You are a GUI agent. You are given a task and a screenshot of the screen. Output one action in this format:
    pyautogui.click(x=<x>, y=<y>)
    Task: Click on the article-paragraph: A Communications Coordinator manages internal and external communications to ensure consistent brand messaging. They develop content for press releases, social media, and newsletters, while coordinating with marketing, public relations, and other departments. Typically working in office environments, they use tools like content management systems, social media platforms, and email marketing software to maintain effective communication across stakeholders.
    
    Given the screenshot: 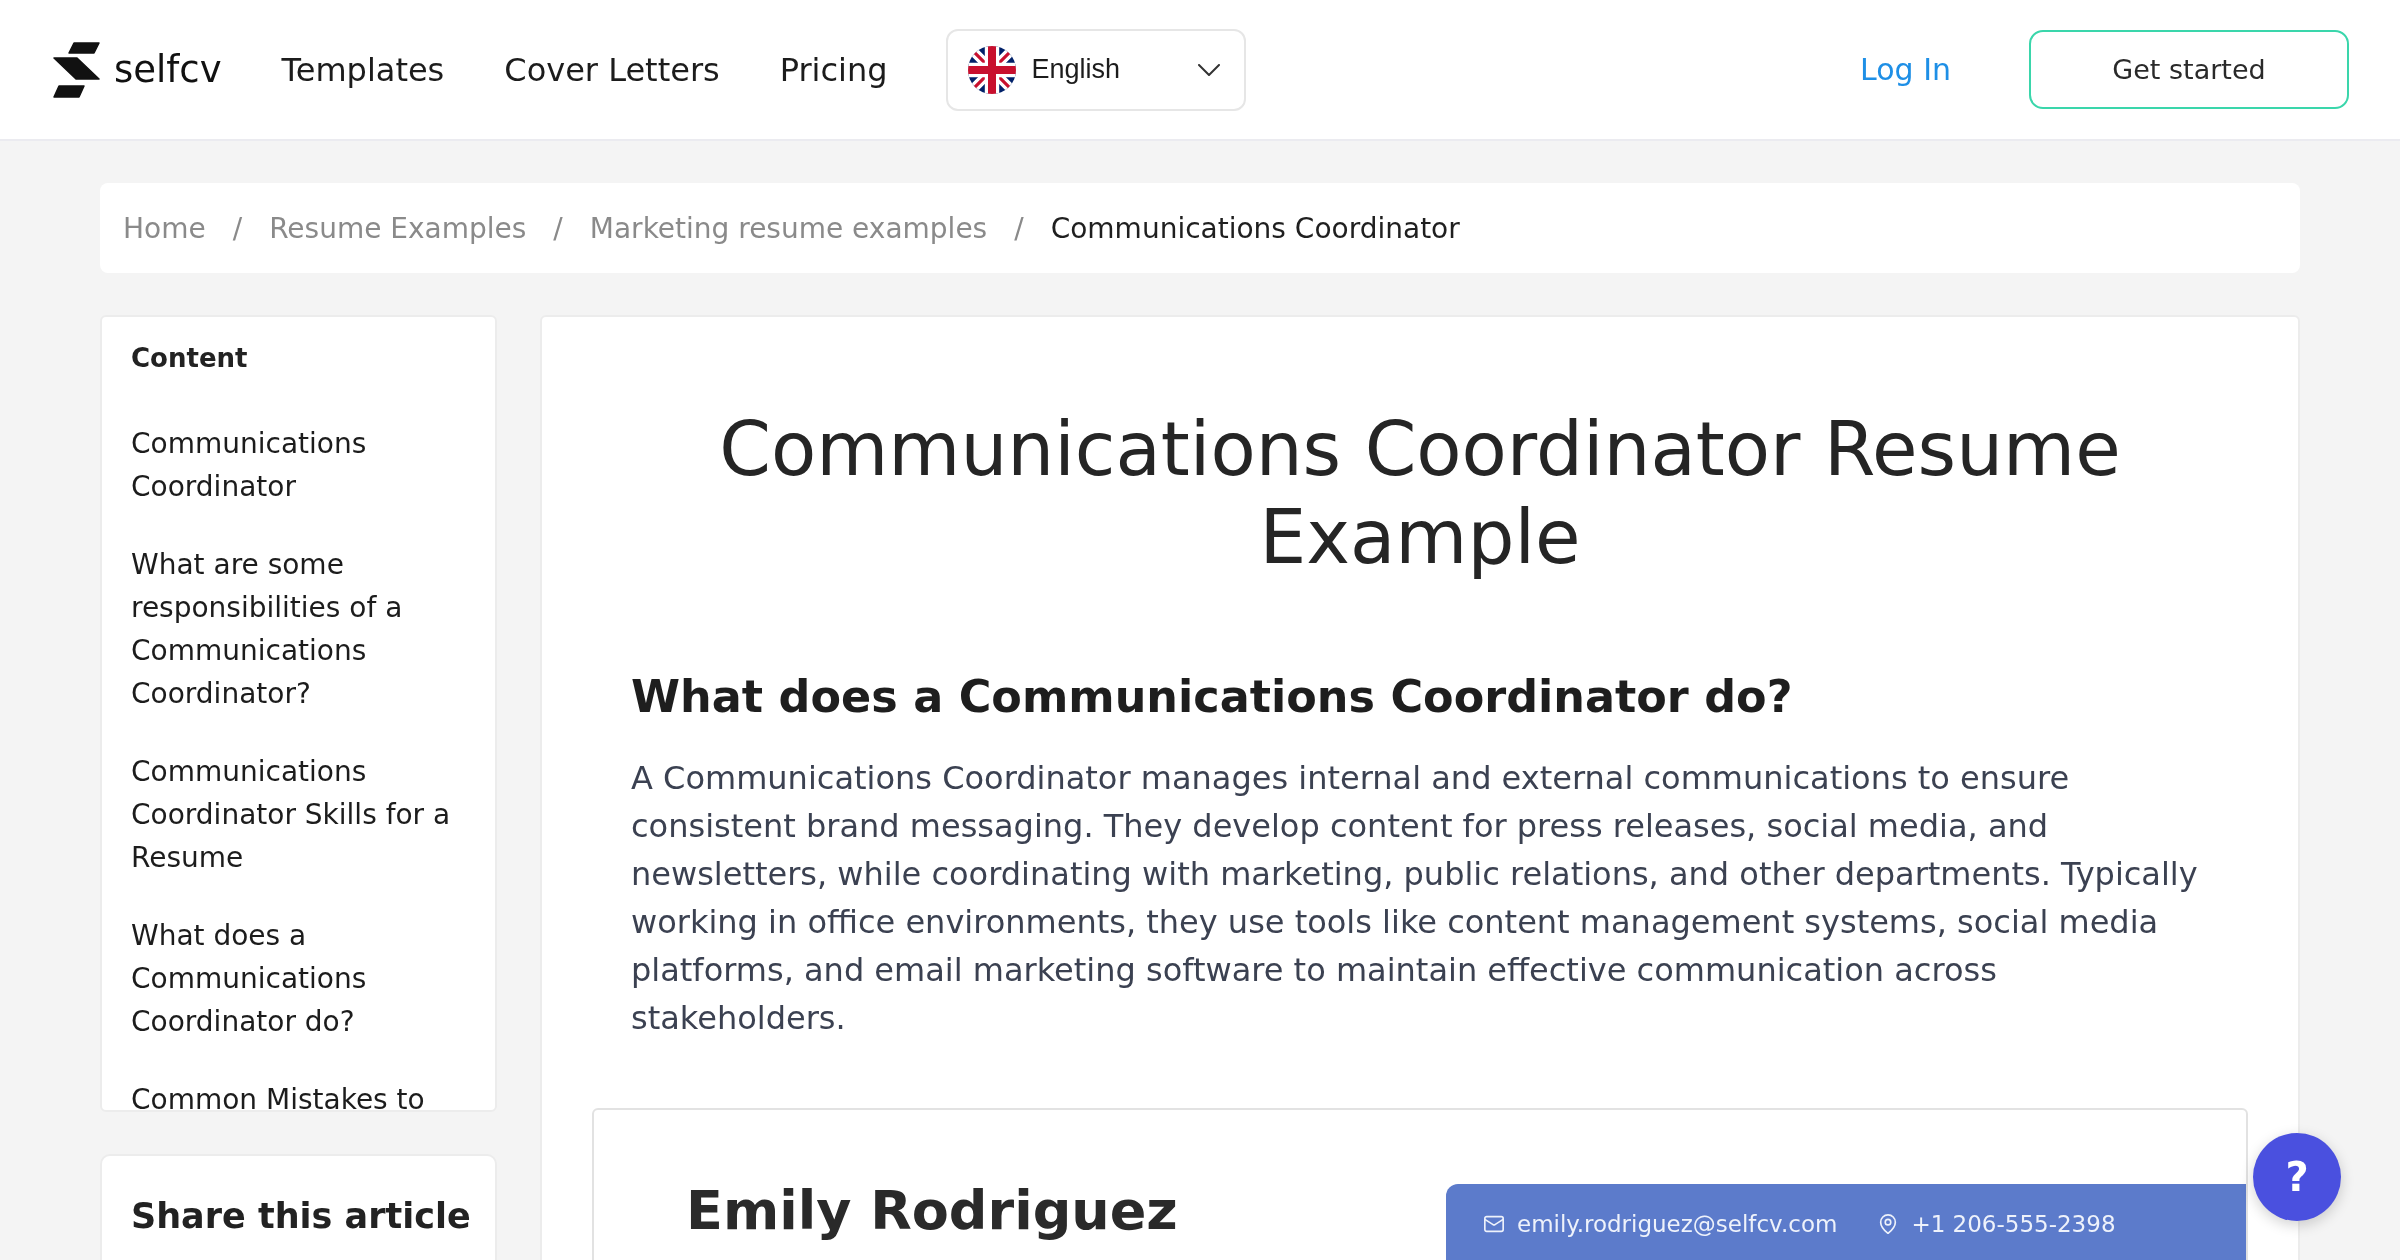 What is the action you would take?
    pyautogui.click(x=1415, y=898)
    